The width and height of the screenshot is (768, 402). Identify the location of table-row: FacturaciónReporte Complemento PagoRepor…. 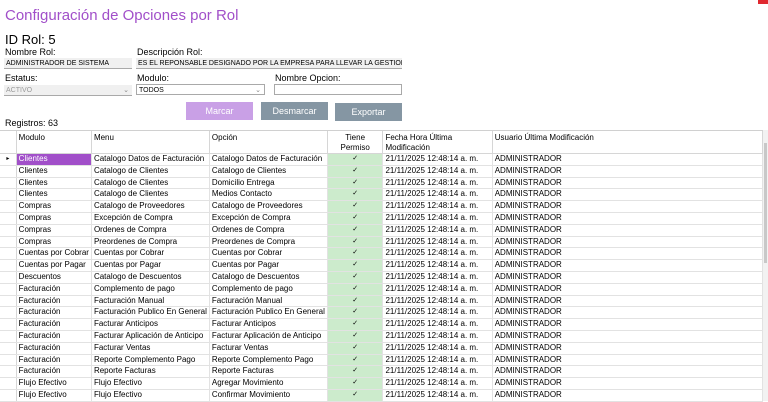
(381, 360).